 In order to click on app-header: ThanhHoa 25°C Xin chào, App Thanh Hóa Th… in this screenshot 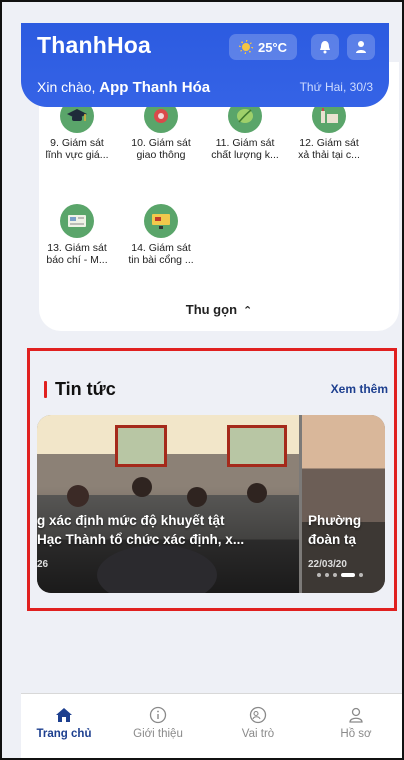, I will do `click(205, 65)`.